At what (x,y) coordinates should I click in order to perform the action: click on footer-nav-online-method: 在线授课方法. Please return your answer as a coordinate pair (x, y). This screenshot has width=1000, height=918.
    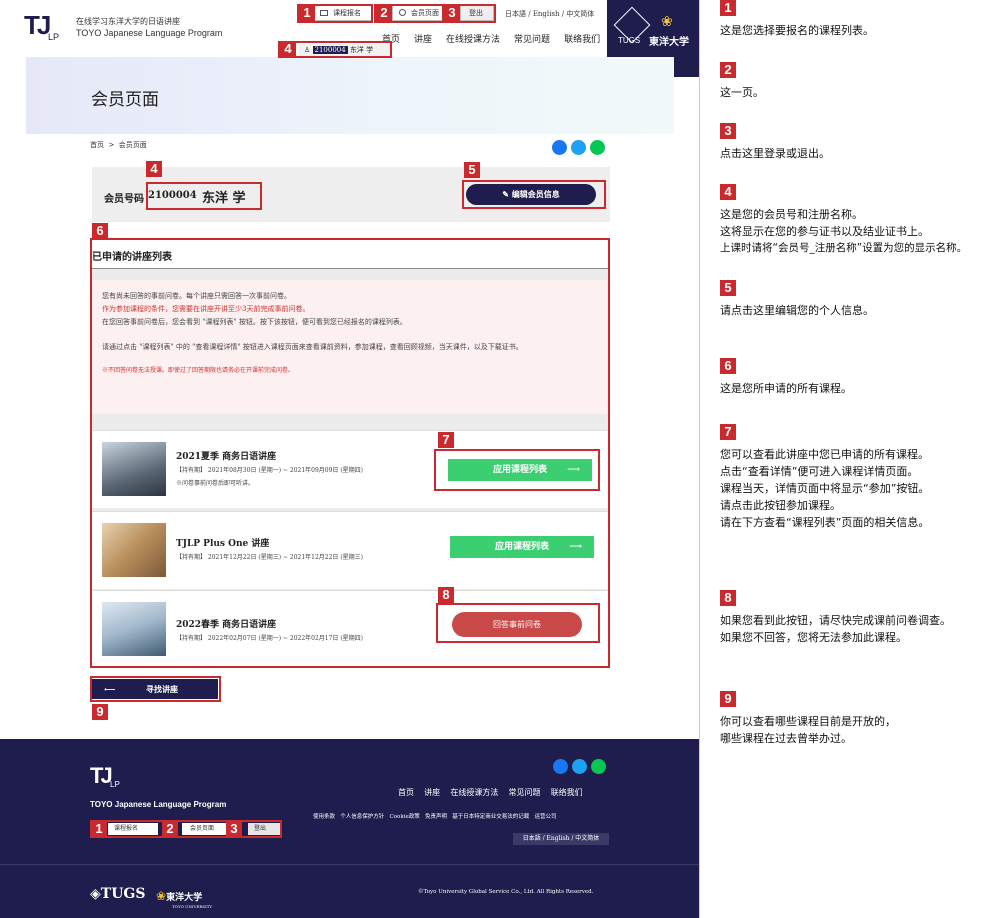
    Looking at the image, I should click on (474, 792).